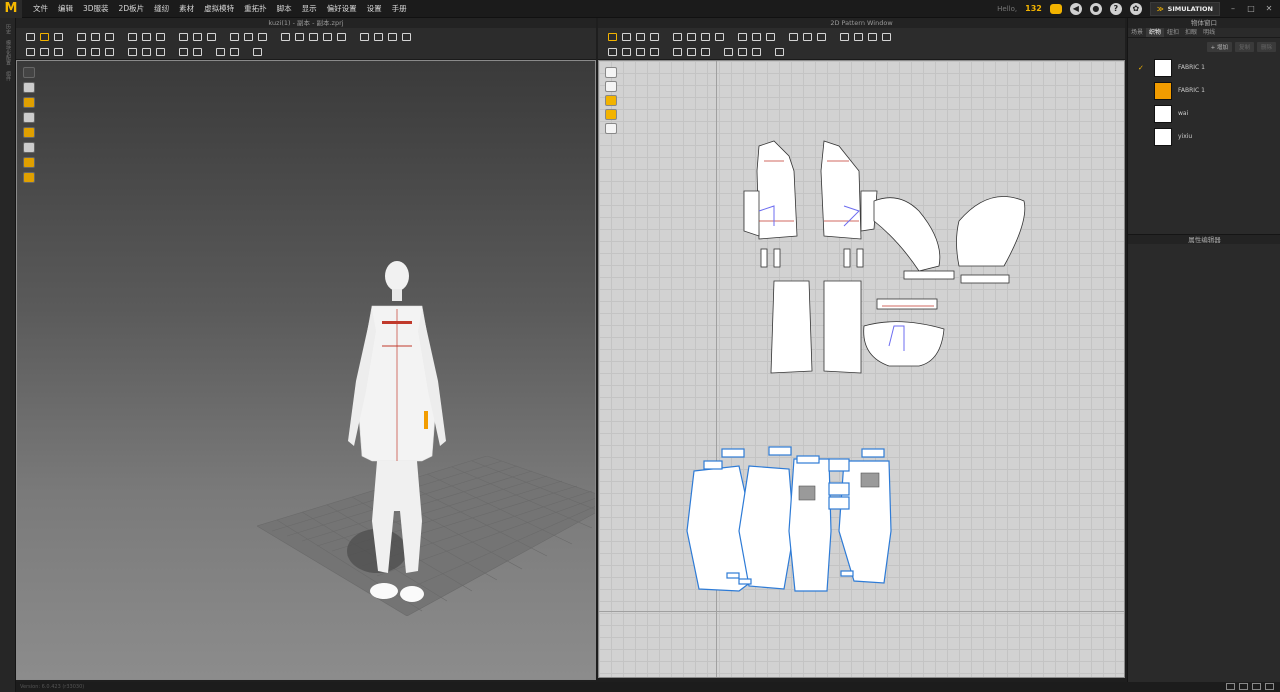  What do you see at coordinates (255, 8) in the screenshot?
I see `menu-retopology: 重拓扑` at bounding box center [255, 8].